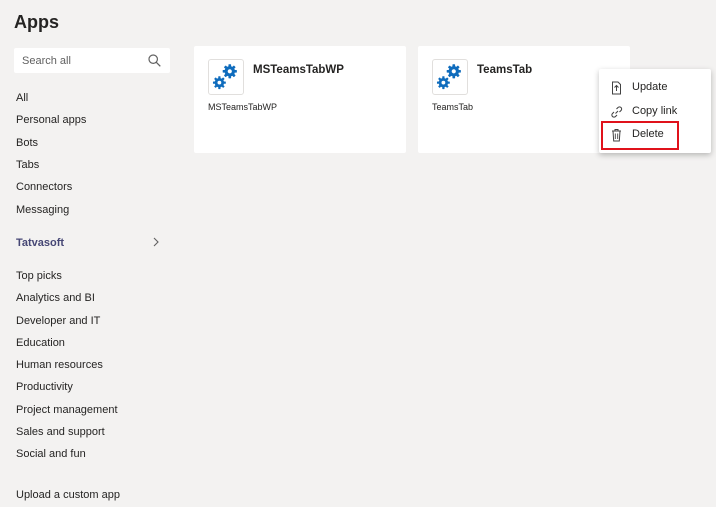  What do you see at coordinates (51, 454) in the screenshot?
I see `nav-item-social: Social and fun` at bounding box center [51, 454].